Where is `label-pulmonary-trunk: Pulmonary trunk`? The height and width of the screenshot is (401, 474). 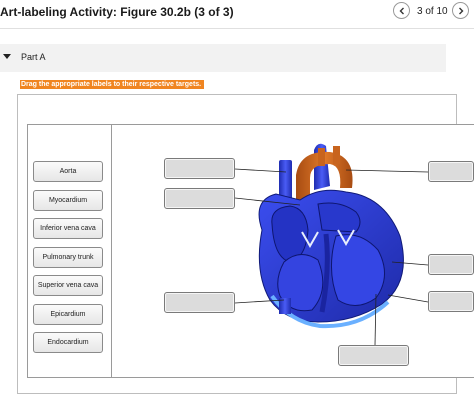
label-pulmonary-trunk: Pulmonary trunk is located at coordinates (68, 257).